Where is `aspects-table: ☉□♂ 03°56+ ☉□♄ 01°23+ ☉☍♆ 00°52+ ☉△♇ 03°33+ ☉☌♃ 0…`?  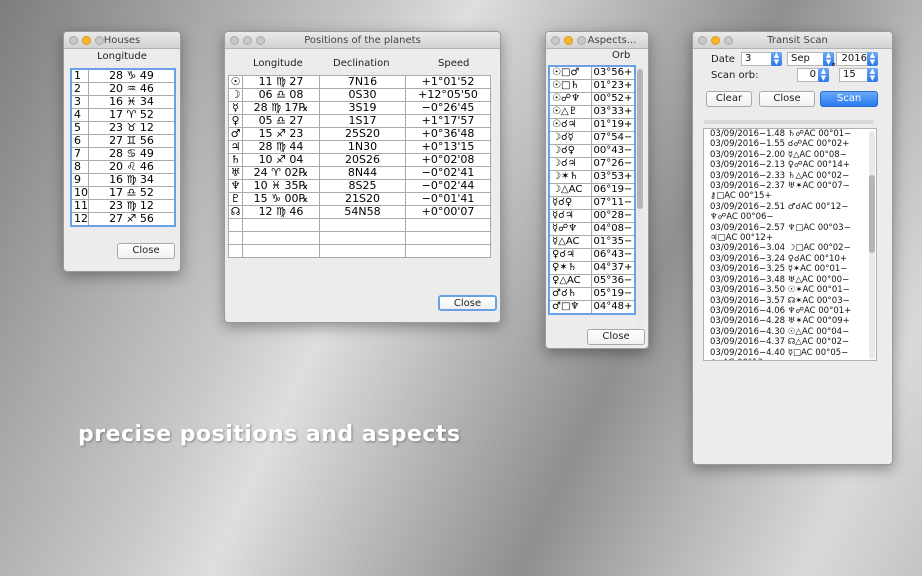
aspects-table: ☉□♂ 03°56+ ☉□♄ 01°23+ ☉☍♆ 00°52+ ☉△♇ 03°33+ ☉☌♃ 0… is located at coordinates (592, 190).